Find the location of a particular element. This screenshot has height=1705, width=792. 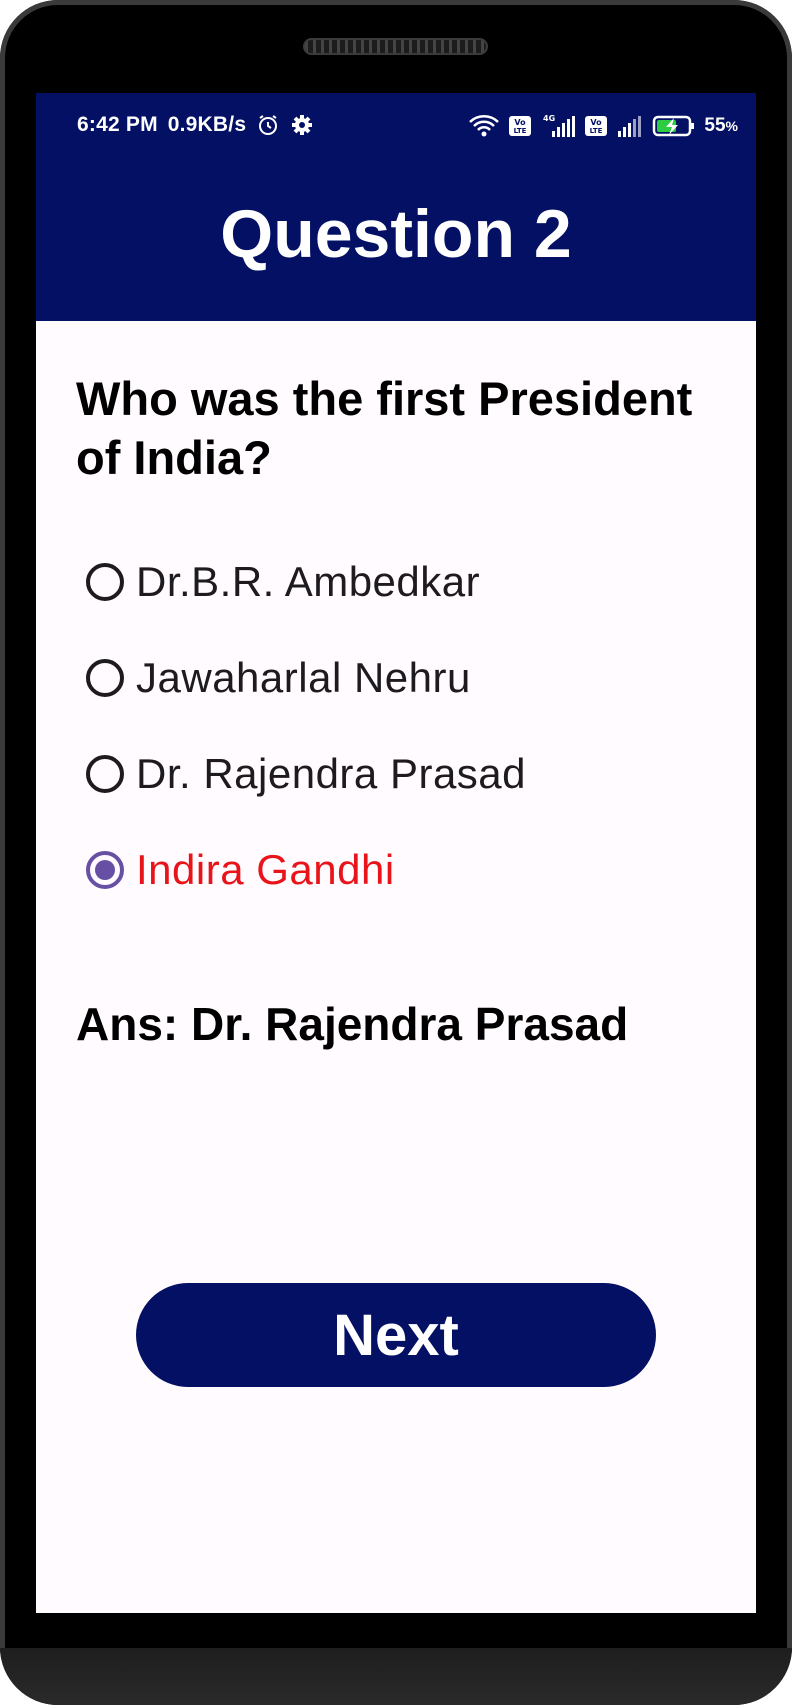

speaker-grille is located at coordinates (395, 46).